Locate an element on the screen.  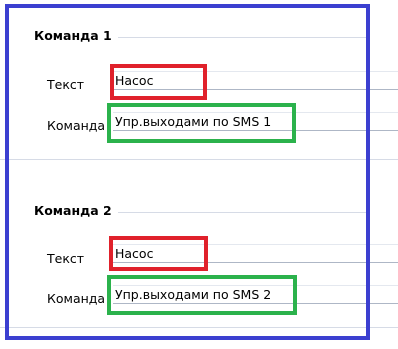
command-2-title: Команда 2 is located at coordinates (73, 210).